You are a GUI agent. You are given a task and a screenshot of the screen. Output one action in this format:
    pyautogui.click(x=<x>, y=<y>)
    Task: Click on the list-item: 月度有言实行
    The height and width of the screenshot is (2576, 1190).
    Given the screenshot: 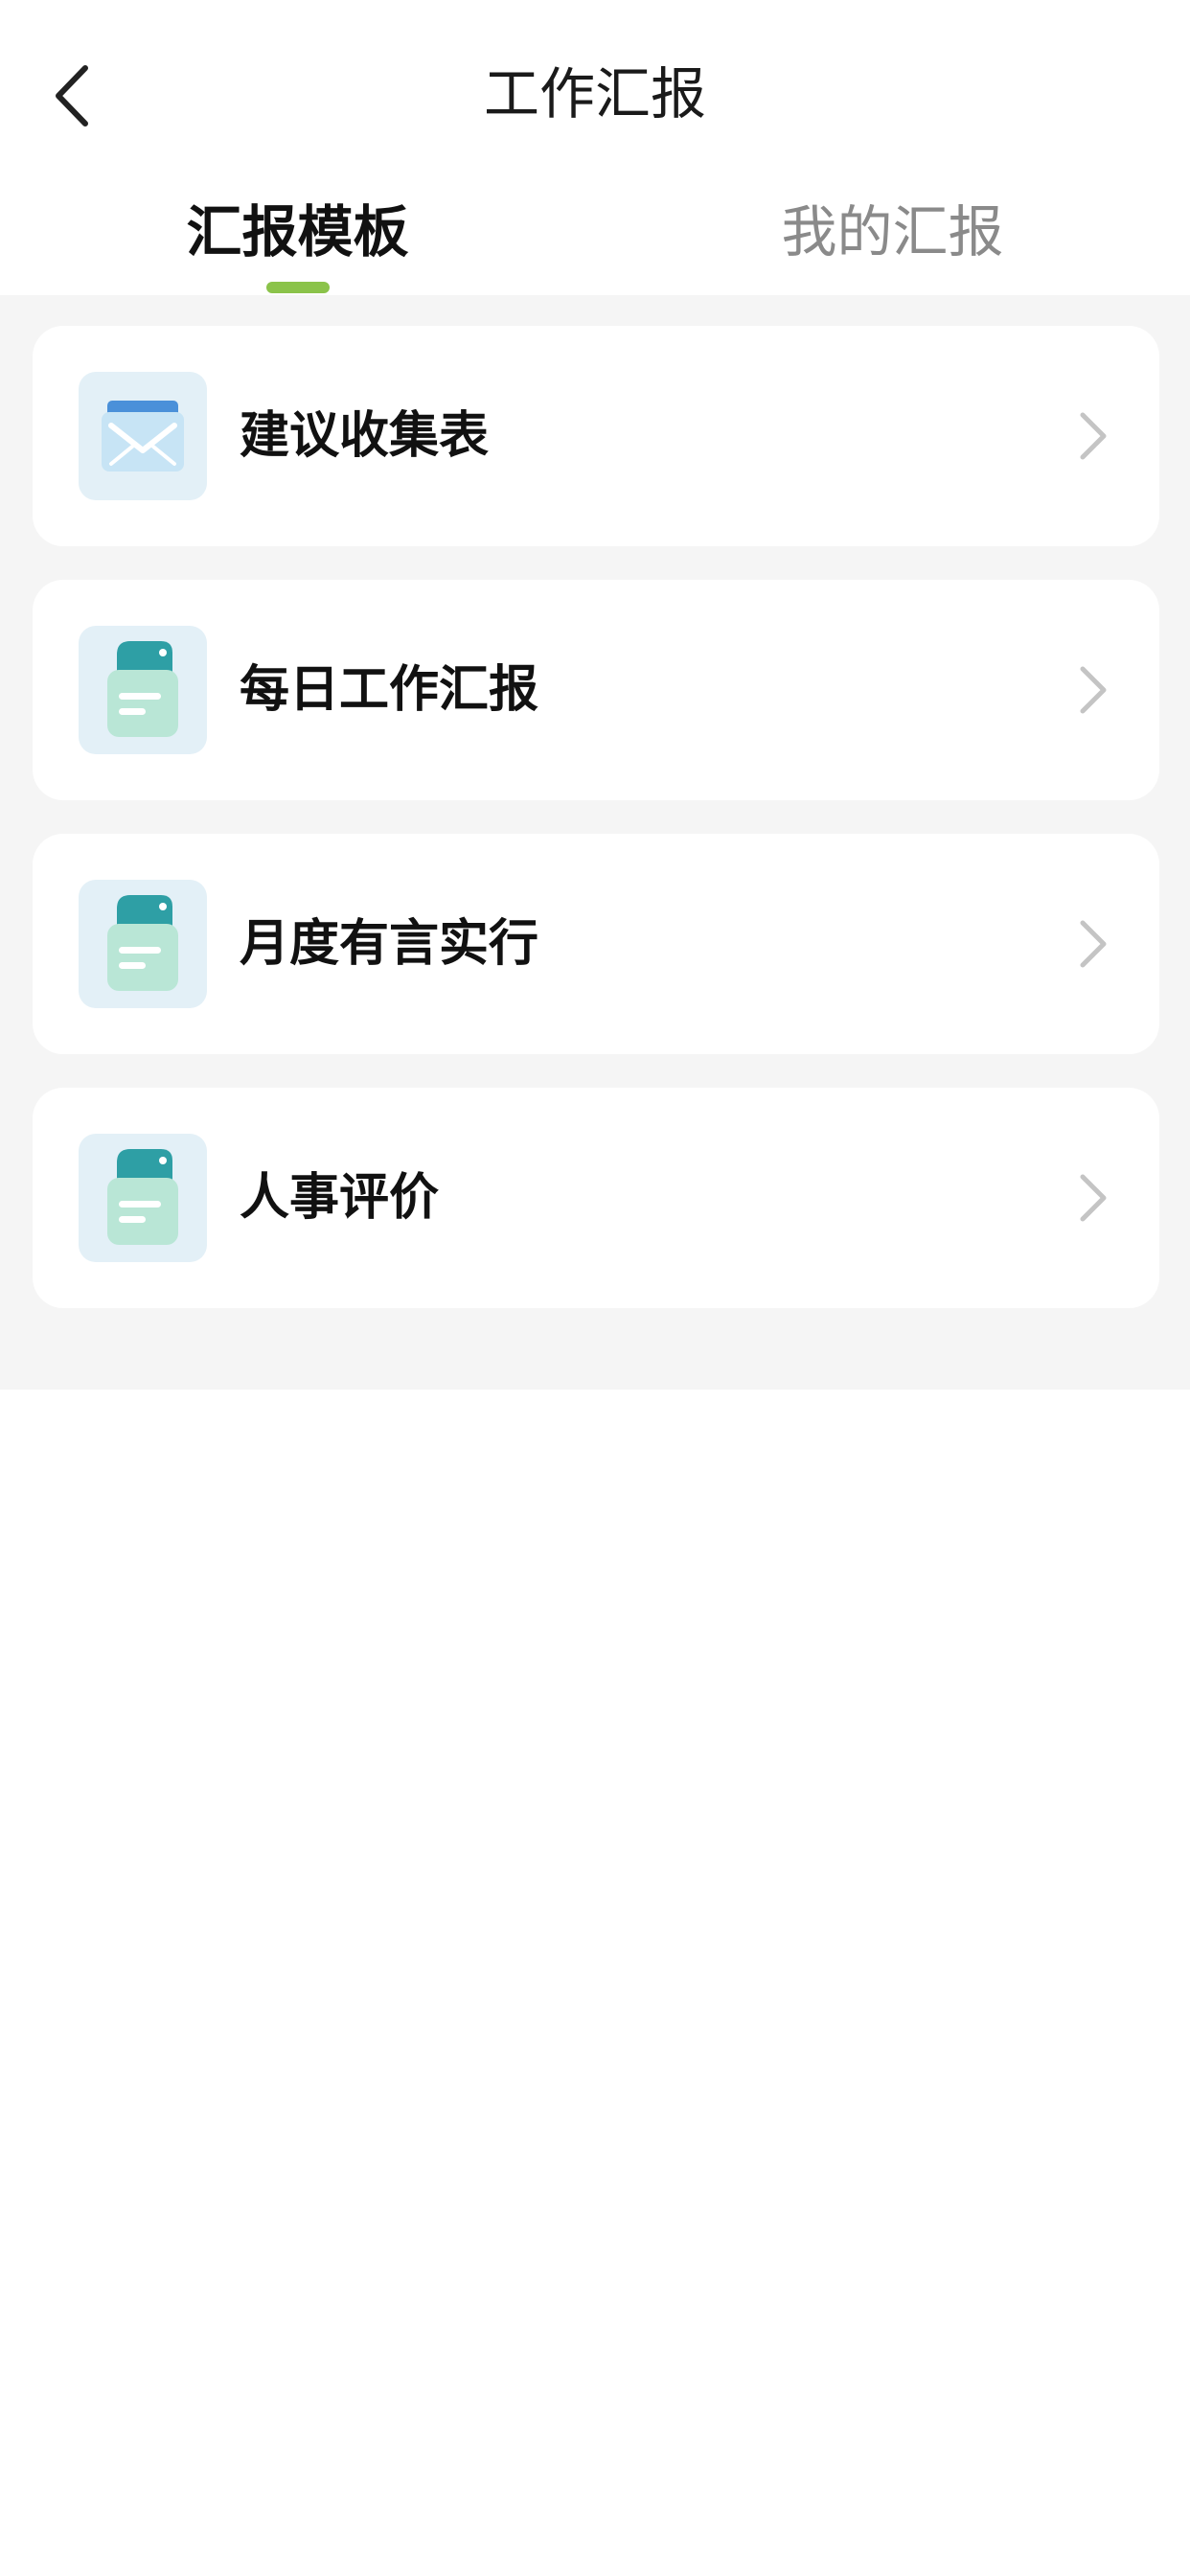 What is the action you would take?
    pyautogui.click(x=596, y=944)
    